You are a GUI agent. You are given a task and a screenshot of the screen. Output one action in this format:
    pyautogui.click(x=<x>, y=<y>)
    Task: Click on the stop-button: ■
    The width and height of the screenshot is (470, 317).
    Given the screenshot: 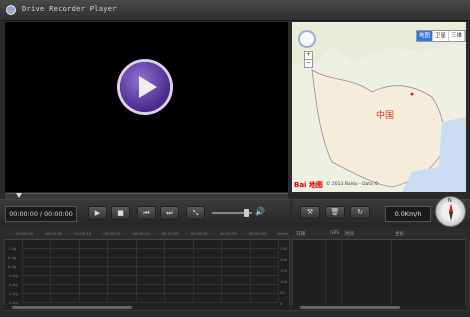 What is the action you would take?
    pyautogui.click(x=120, y=213)
    